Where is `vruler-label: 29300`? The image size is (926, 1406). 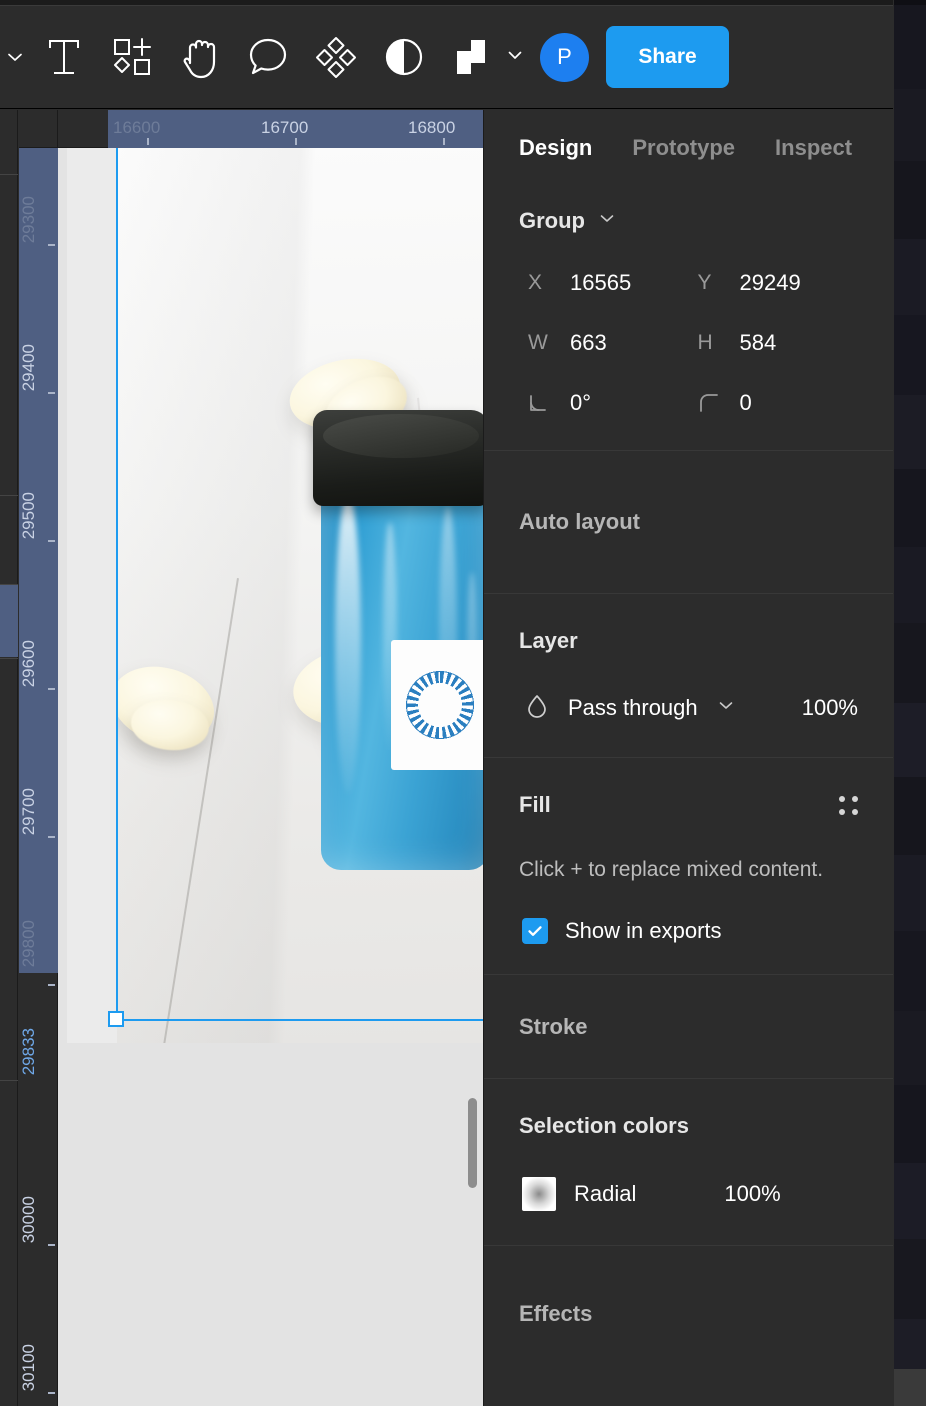 vruler-label: 29300 is located at coordinates (28, 220).